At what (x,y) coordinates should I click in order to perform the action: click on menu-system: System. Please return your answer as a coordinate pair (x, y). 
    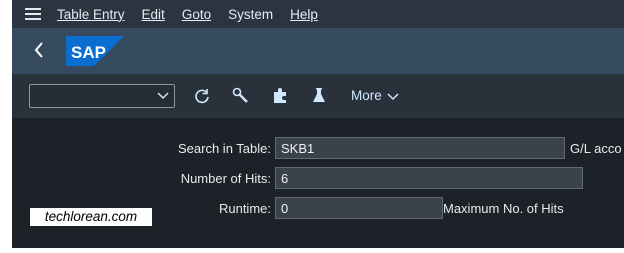
    Looking at the image, I should click on (250, 14).